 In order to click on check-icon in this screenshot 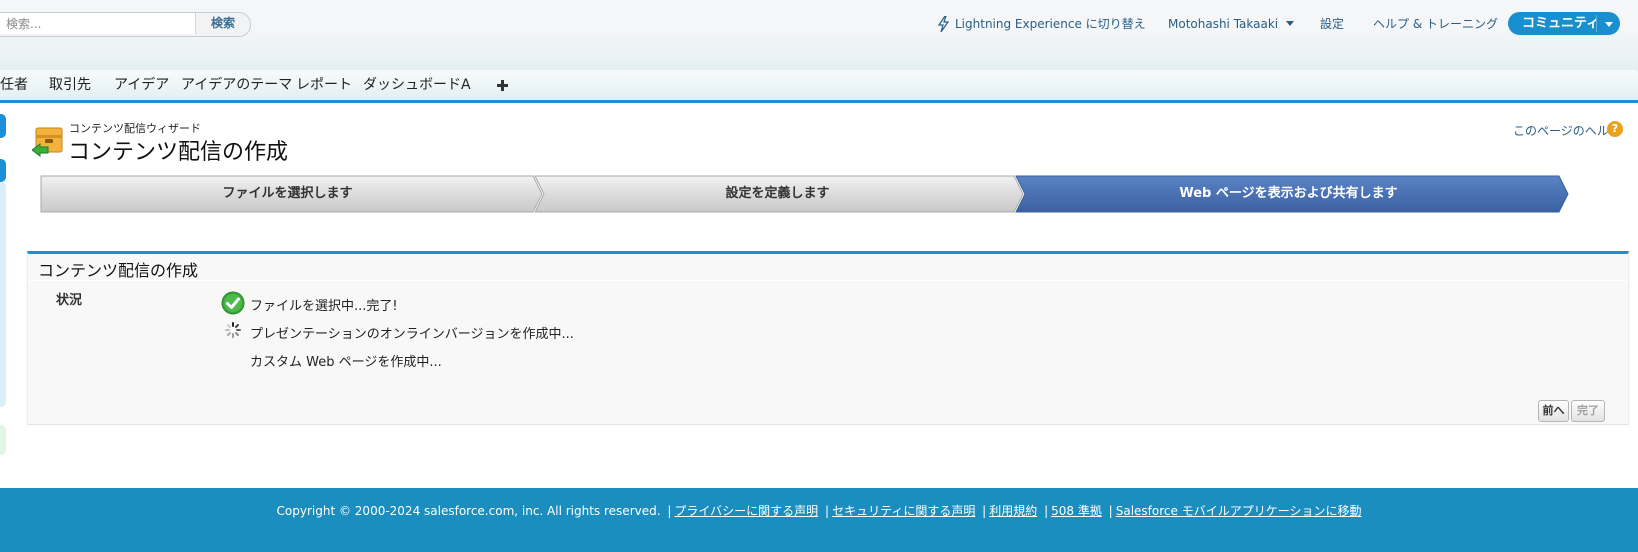, I will do `click(233, 303)`.